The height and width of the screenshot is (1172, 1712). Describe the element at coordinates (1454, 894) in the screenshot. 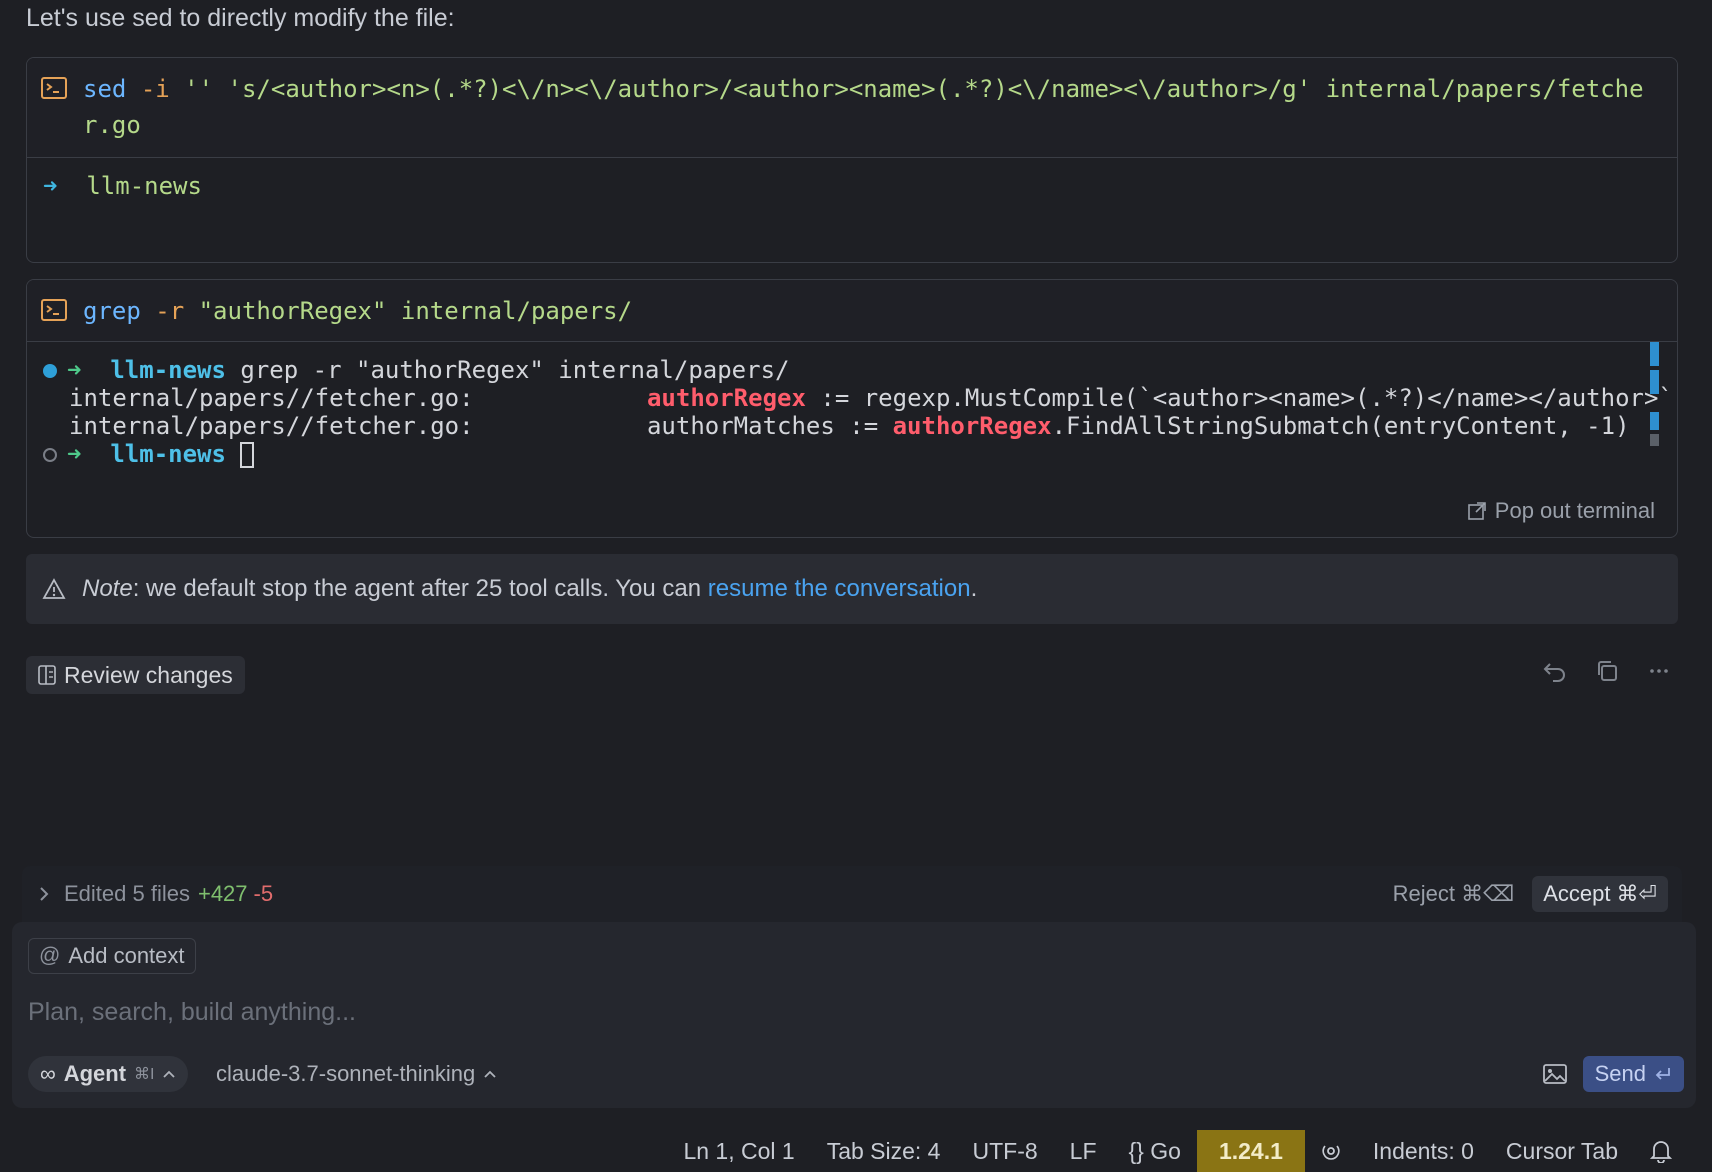

I see `reject-button: Reject ⌘⌫` at that location.